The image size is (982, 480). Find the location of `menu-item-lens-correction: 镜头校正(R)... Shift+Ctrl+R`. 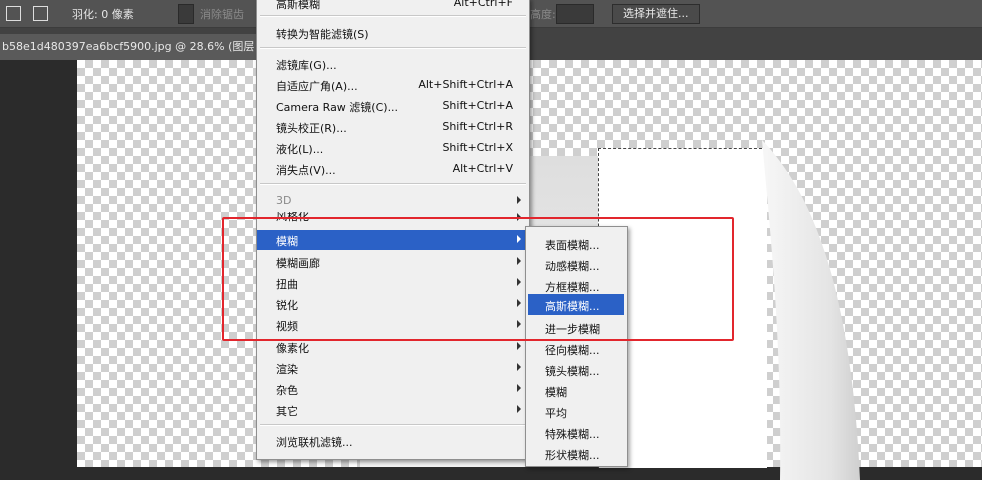

menu-item-lens-correction: 镜头校正(R)... Shift+Ctrl+R is located at coordinates (393, 127).